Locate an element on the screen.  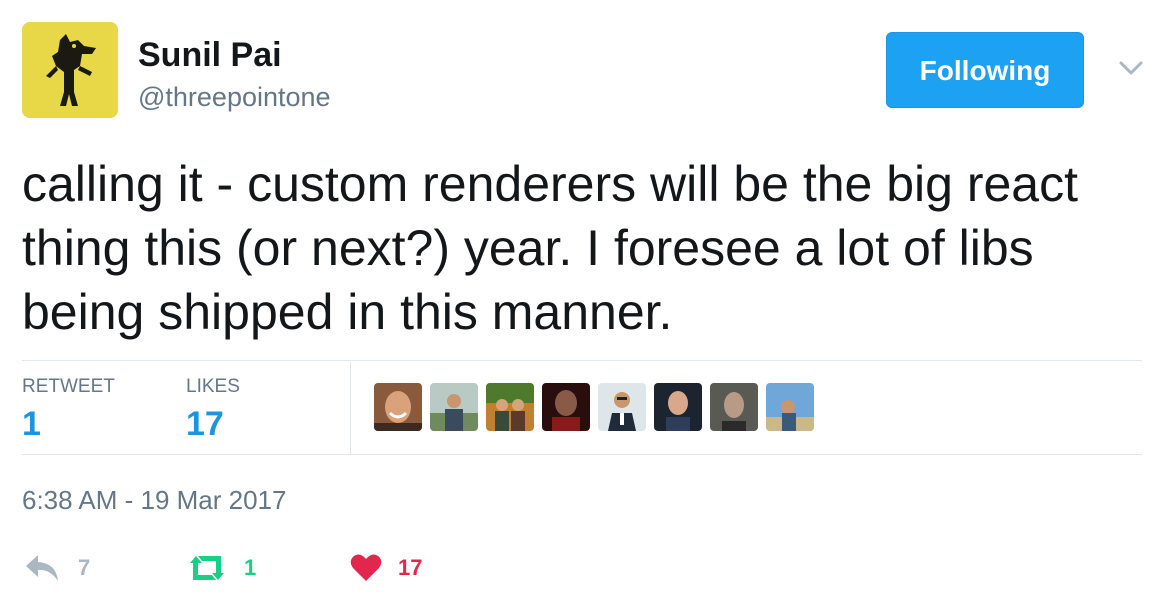
dog-figure-icon is located at coordinates (70, 70).